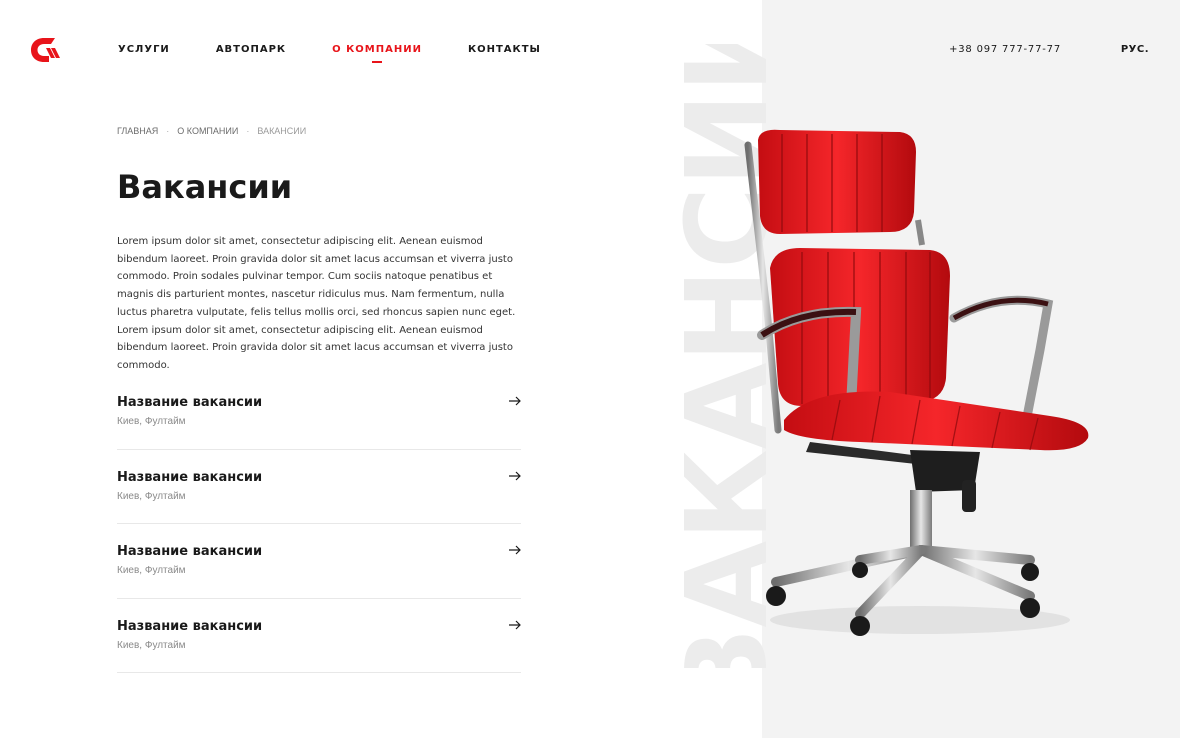 This screenshot has height=738, width=1180. I want to click on main-nav: УСЛУГИ АВТОПАРК О КОМПАНИИ КОНТАКТЫ, so click(352, 53).